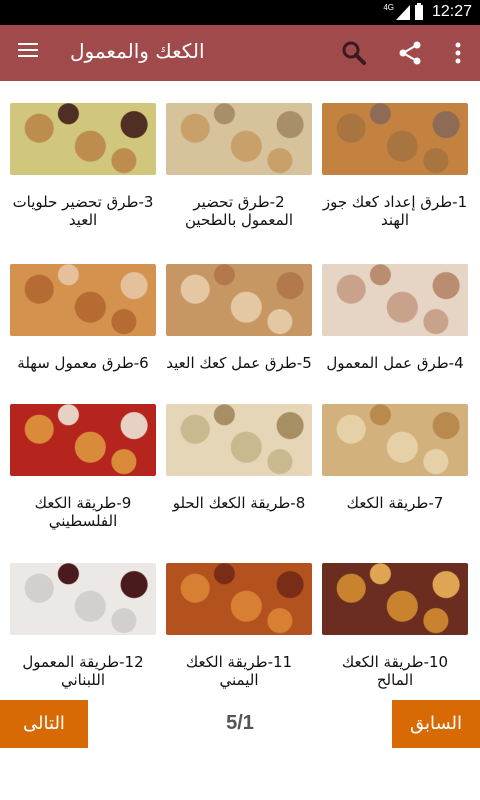 The height and width of the screenshot is (800, 480). What do you see at coordinates (451, 11) in the screenshot?
I see `status-time: 12:27` at bounding box center [451, 11].